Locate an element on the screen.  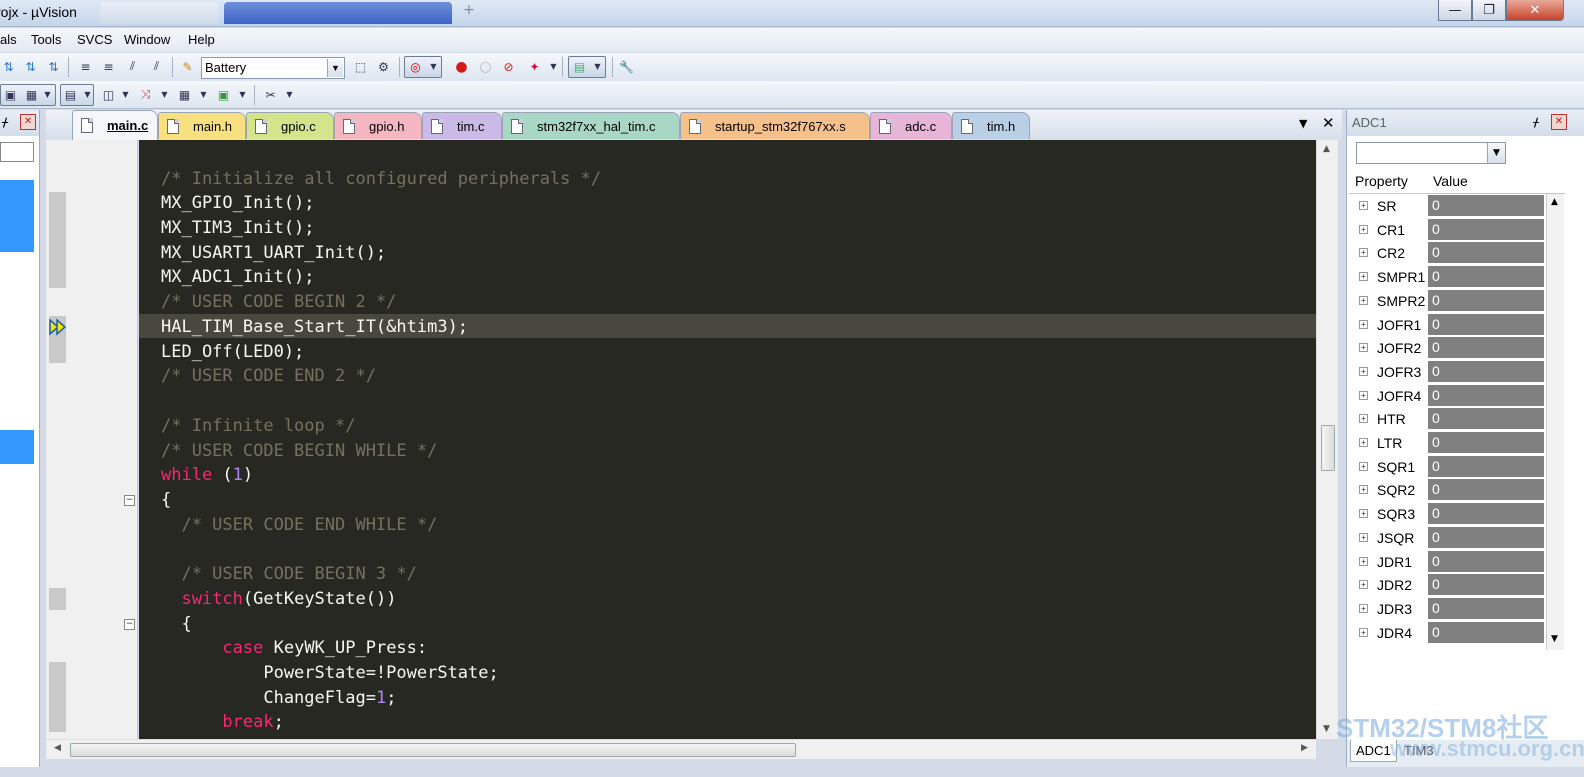
close-tab-icon: ✕ is located at coordinates (1328, 123).